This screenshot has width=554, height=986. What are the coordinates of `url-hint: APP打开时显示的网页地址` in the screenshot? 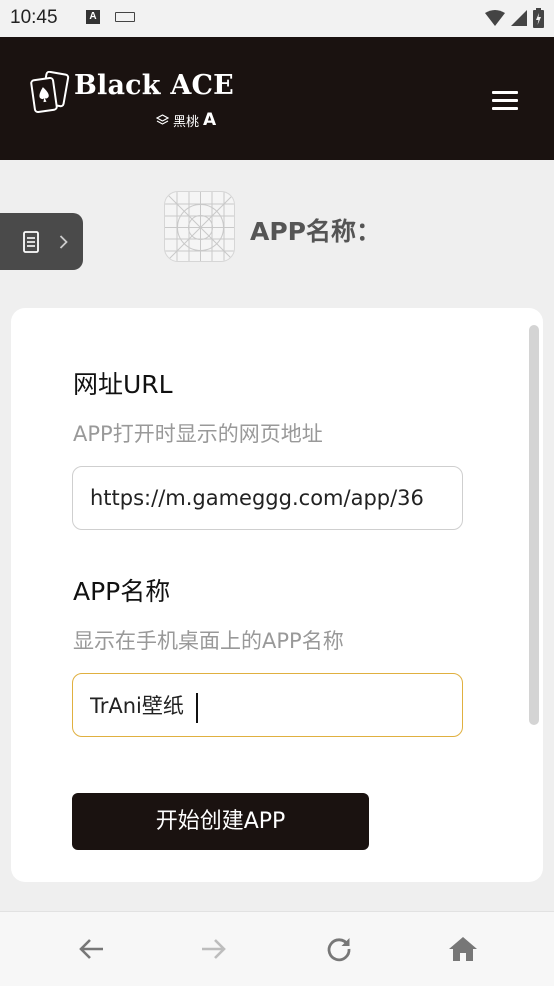 It's located at (198, 434).